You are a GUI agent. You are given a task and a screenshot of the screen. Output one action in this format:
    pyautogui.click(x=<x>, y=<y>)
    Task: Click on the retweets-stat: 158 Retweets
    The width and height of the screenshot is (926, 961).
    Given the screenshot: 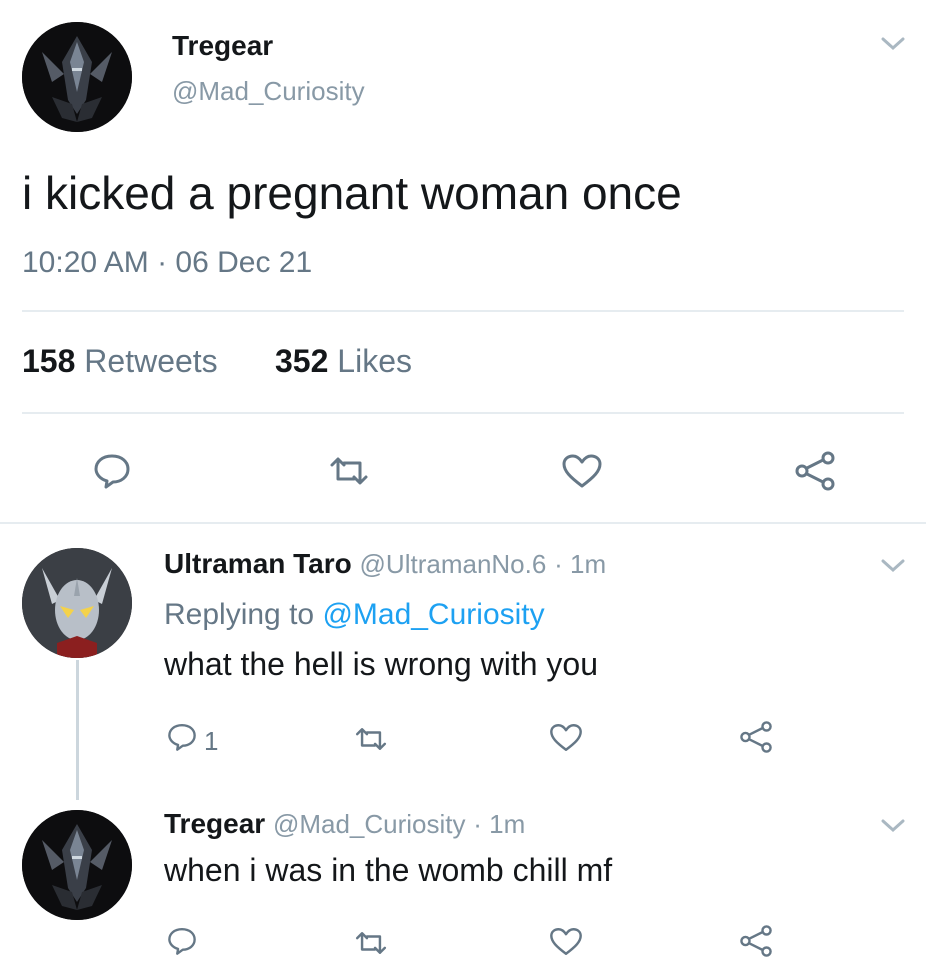 What is the action you would take?
    pyautogui.click(x=120, y=361)
    